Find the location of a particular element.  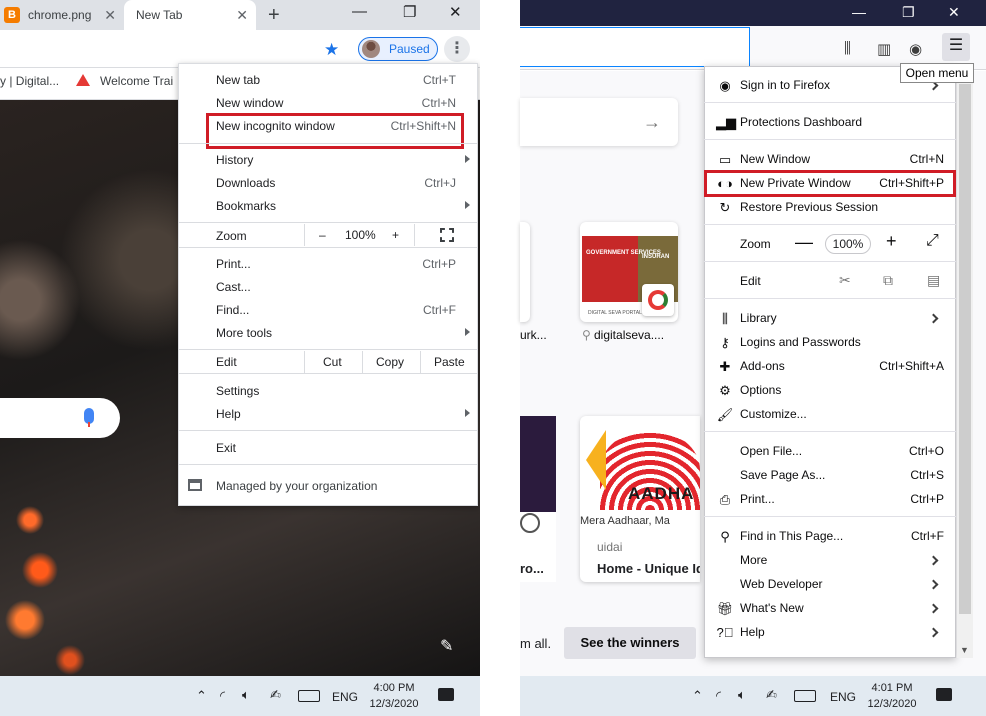

menu-web-developer: Web Developer is located at coordinates (781, 584).